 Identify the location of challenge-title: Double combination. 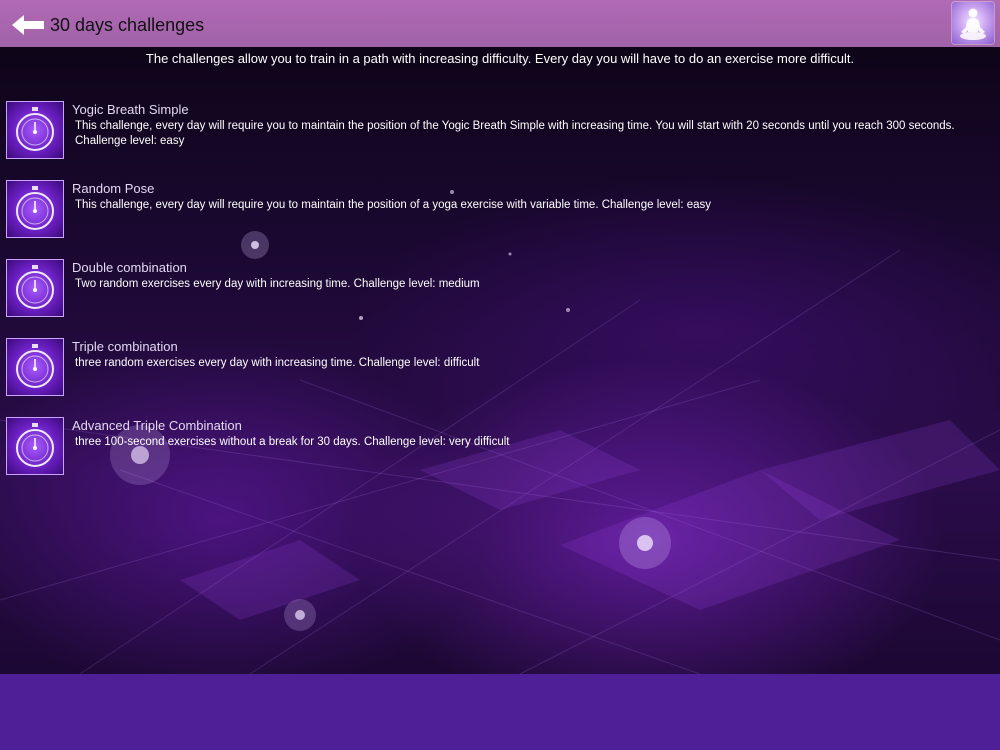
(129, 267).